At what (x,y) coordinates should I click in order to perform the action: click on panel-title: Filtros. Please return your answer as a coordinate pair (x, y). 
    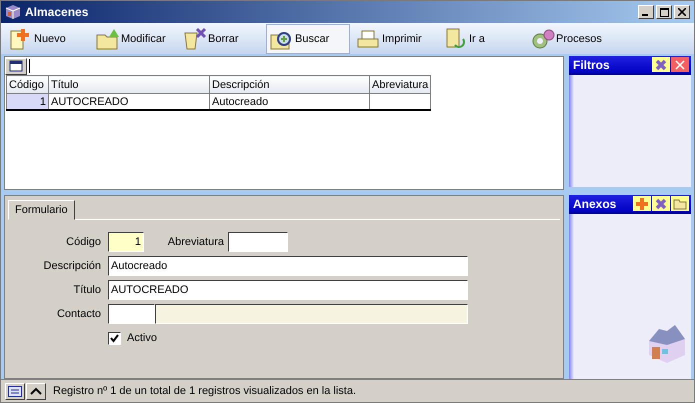
    Looking at the image, I should click on (592, 65).